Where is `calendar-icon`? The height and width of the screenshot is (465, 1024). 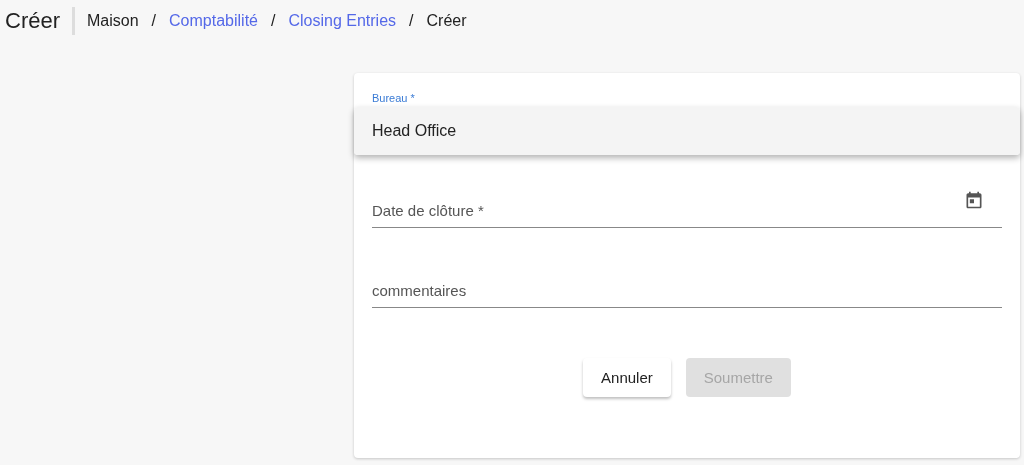 calendar-icon is located at coordinates (974, 200).